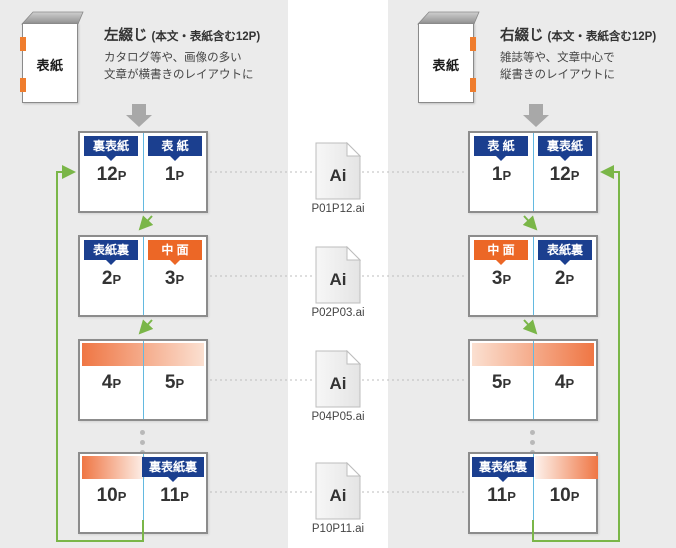 This screenshot has width=676, height=548. I want to click on page-number-left: 11P, so click(501, 495).